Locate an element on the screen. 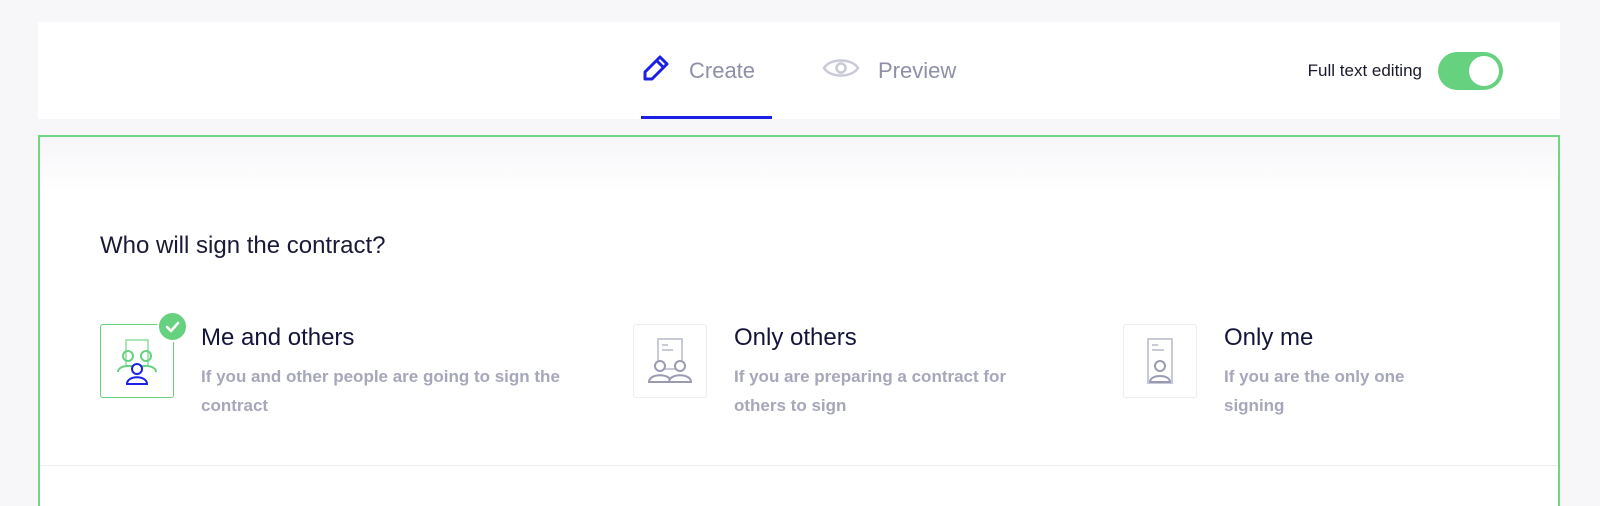 Image resolution: width=1600 pixels, height=506 pixels. option-title: Only me is located at coordinates (1269, 337).